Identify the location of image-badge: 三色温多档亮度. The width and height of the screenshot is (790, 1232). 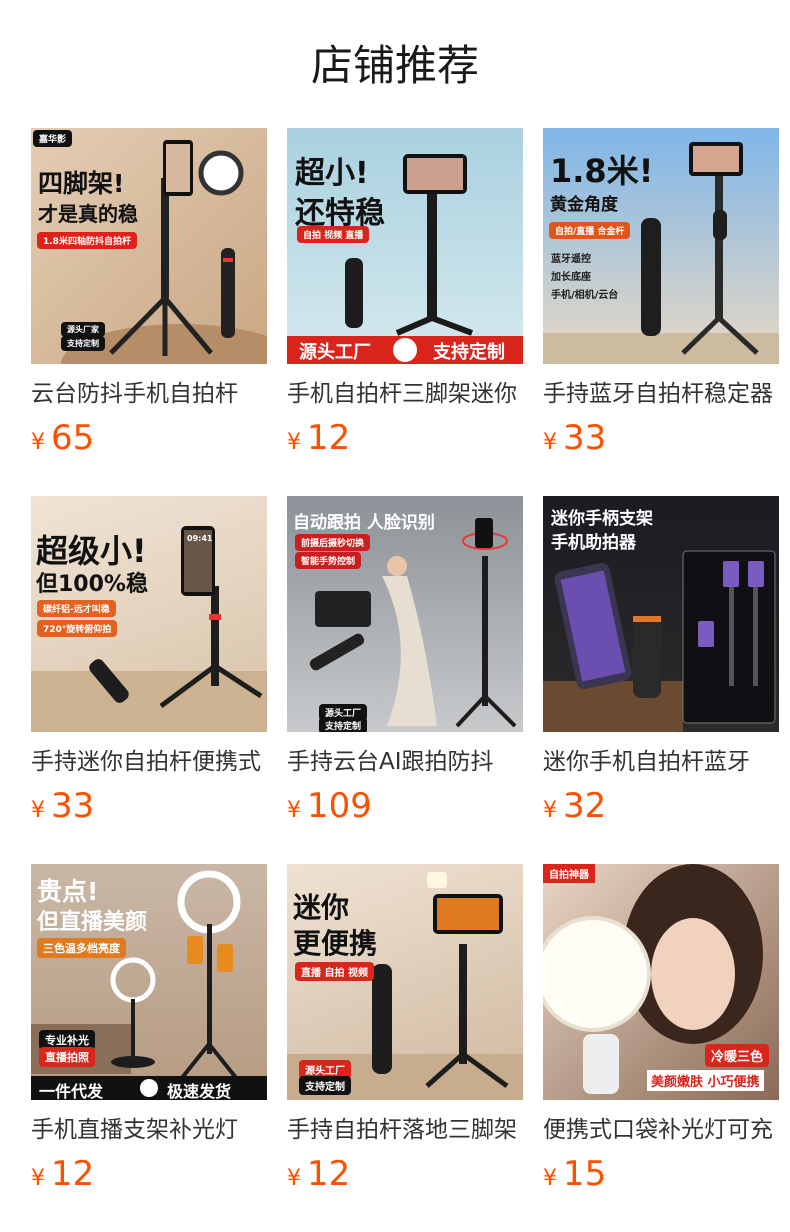
(81, 948).